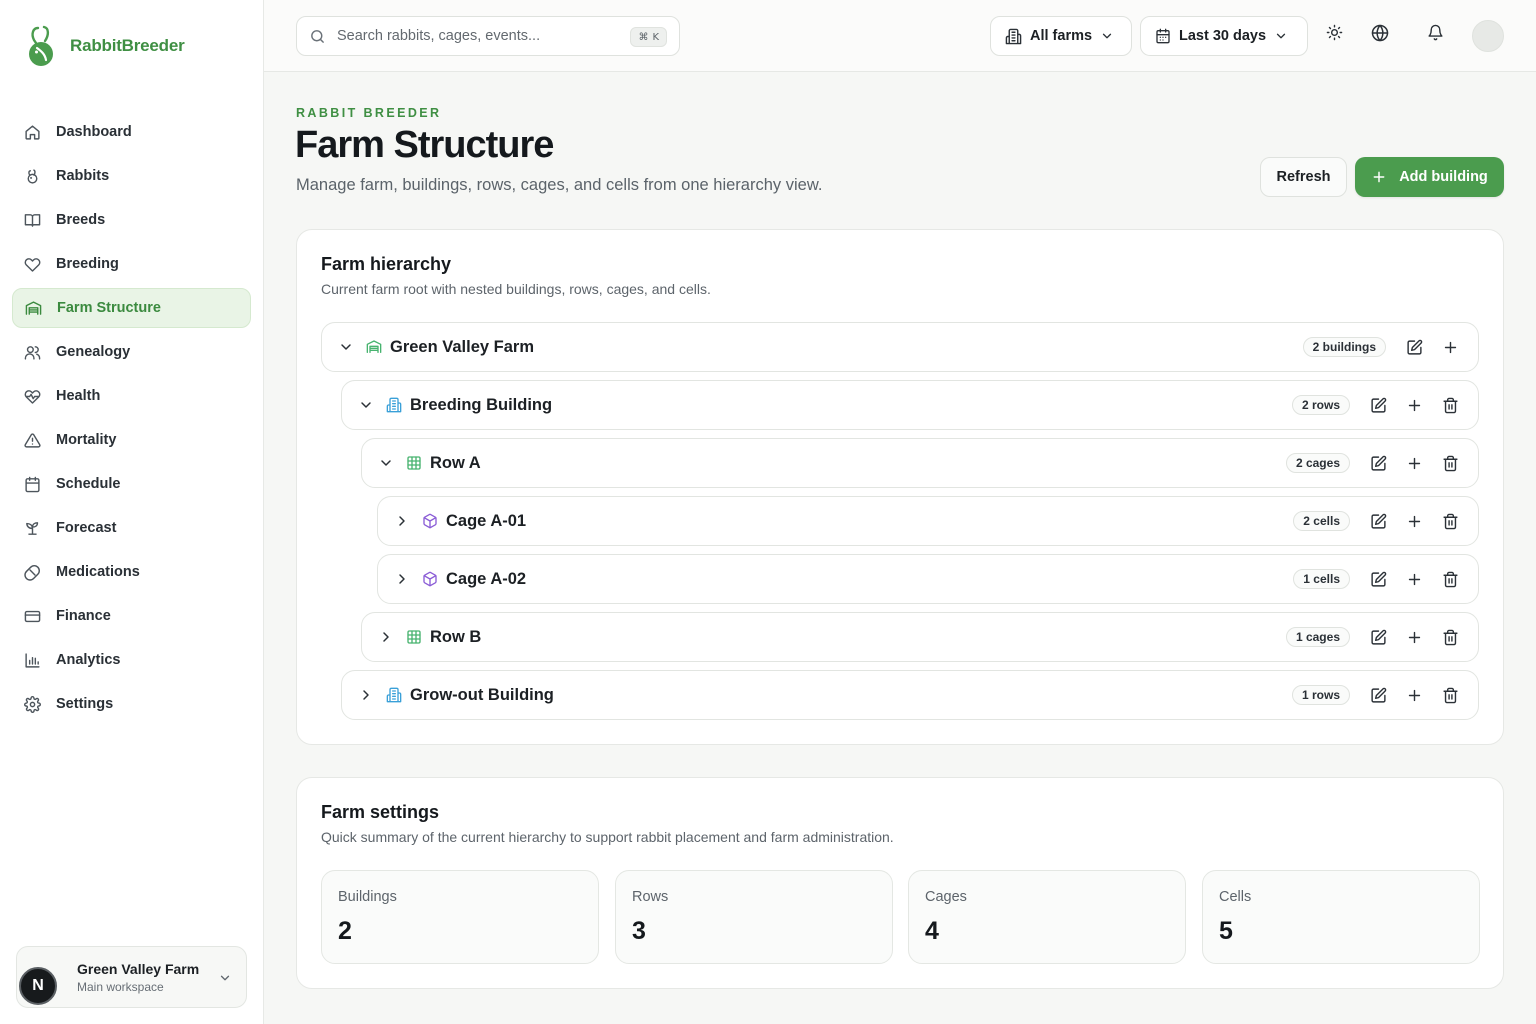 This screenshot has width=1536, height=1024. I want to click on sidebar-item-medications: Medications, so click(131, 572).